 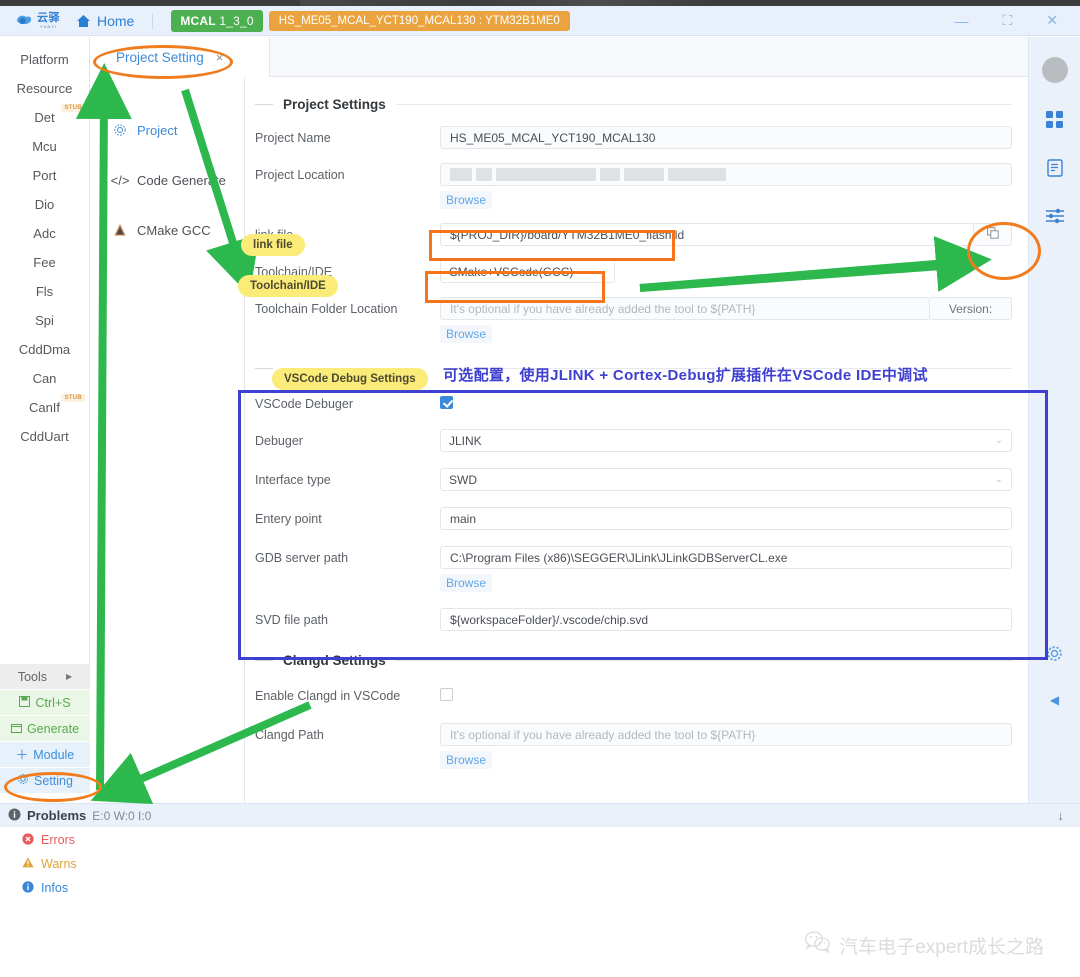 What do you see at coordinates (25, 703) in the screenshot?
I see `save-icon` at bounding box center [25, 703].